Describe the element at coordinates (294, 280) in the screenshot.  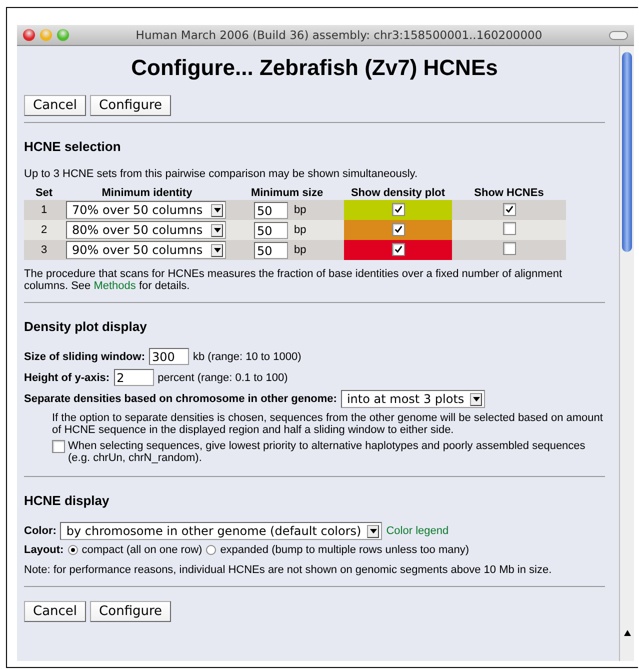
I see `procedure-note: The procedure that scans for HCNEs measures the fraction of base identities over a fixed number of alignment columns. See Methods for details.` at that location.